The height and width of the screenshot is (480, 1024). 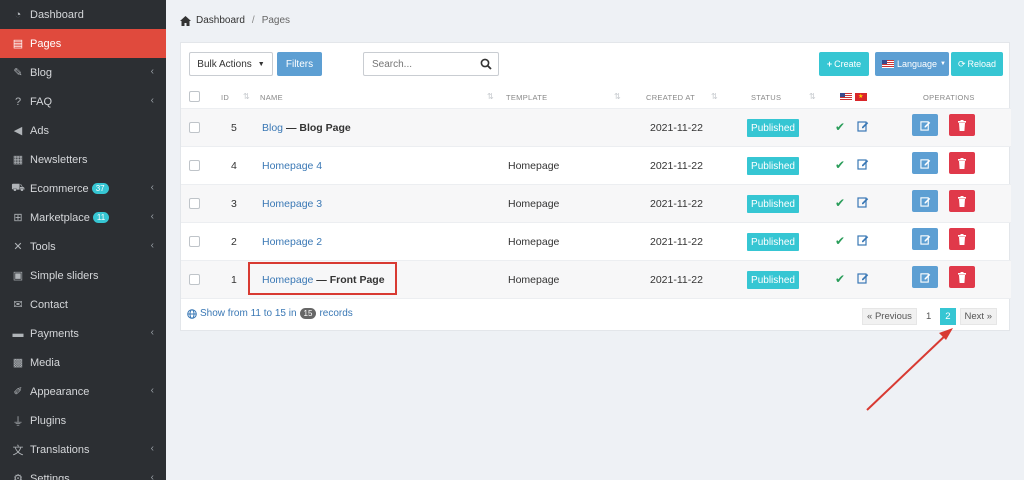 What do you see at coordinates (889, 316) in the screenshot?
I see `previous-page-button: « Previous` at bounding box center [889, 316].